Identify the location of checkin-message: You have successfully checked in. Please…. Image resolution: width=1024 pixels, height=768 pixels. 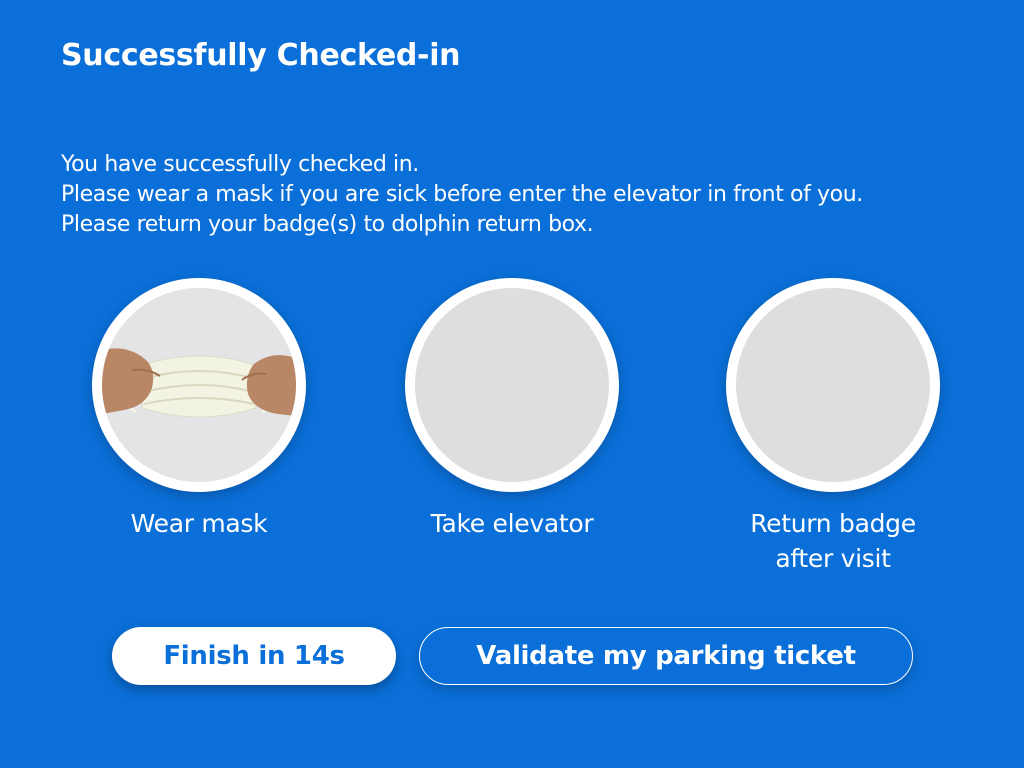
(531, 195).